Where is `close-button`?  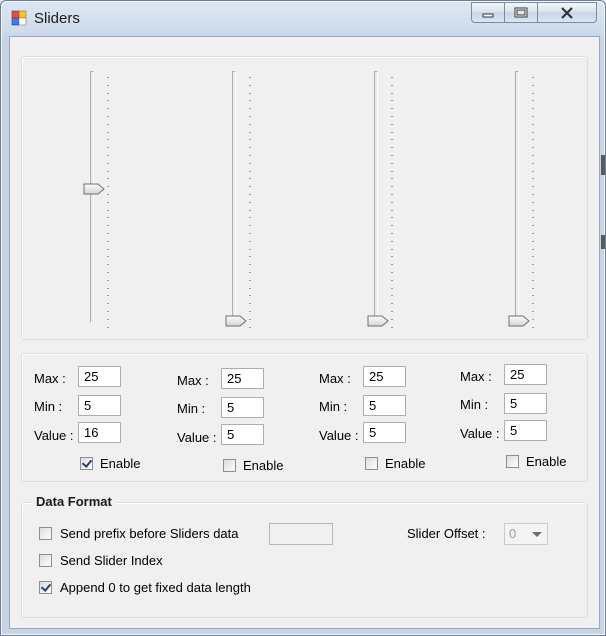
close-button is located at coordinates (567, 12).